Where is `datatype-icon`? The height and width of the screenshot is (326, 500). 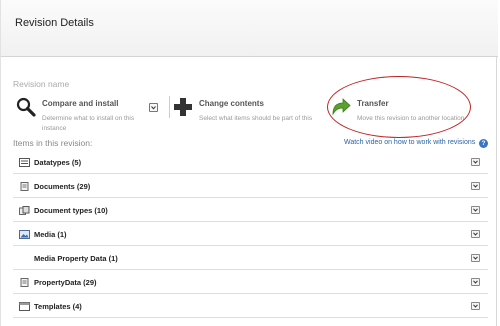 datatype-icon is located at coordinates (24, 162).